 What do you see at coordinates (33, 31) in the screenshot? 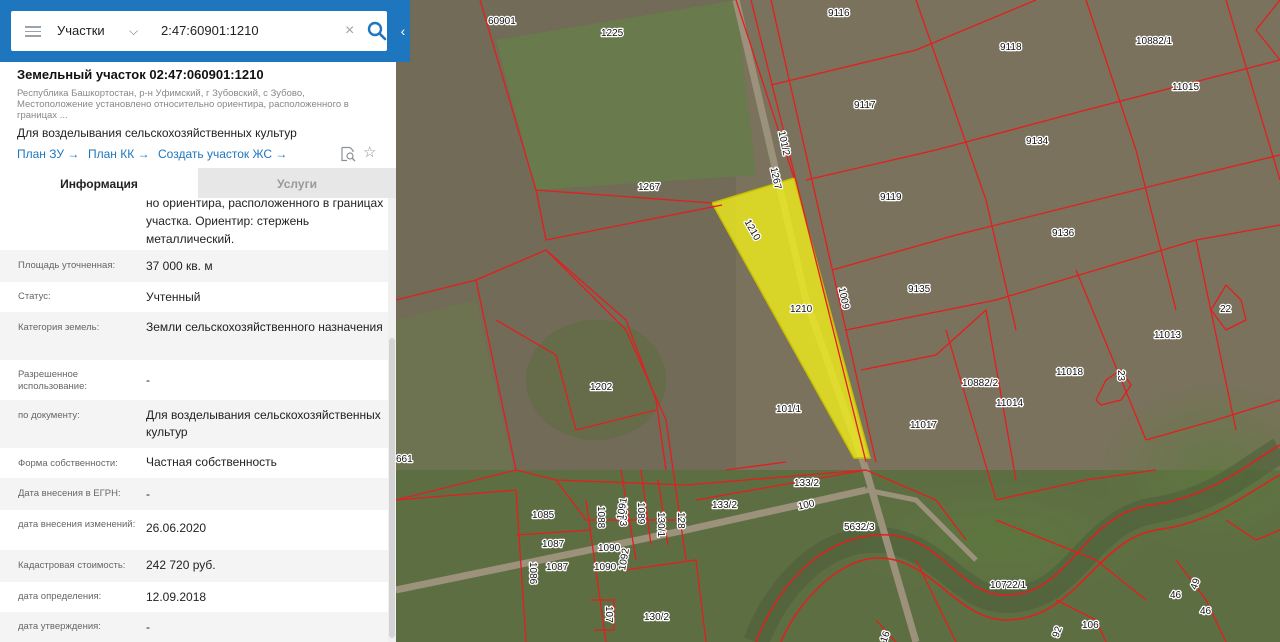
I see `hamburger-icon` at bounding box center [33, 31].